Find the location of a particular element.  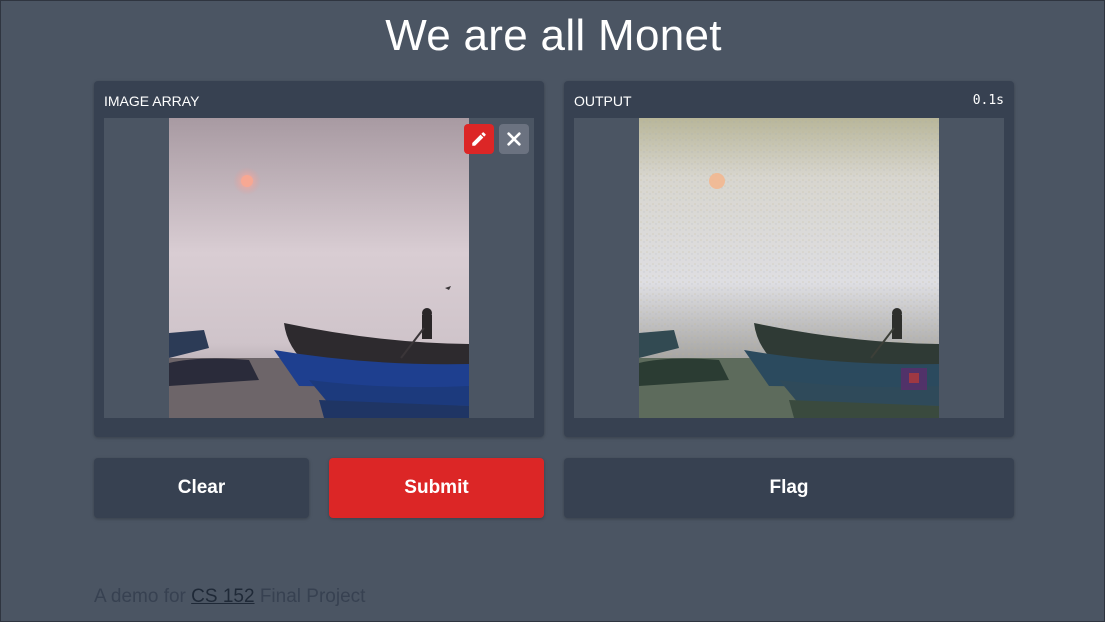

output-image is located at coordinates (789, 268).